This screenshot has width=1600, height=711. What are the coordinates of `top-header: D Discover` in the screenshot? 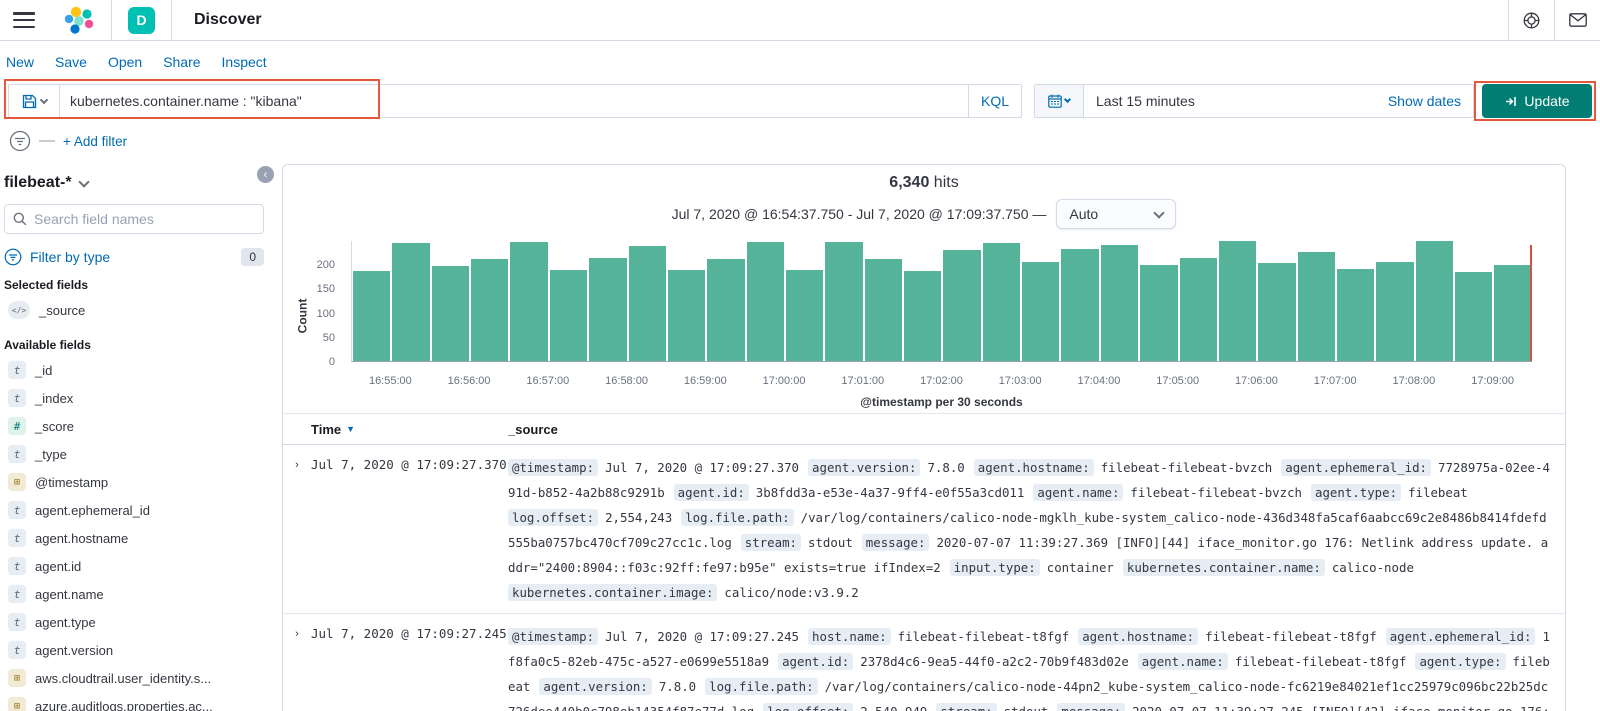 It's located at (800, 20).